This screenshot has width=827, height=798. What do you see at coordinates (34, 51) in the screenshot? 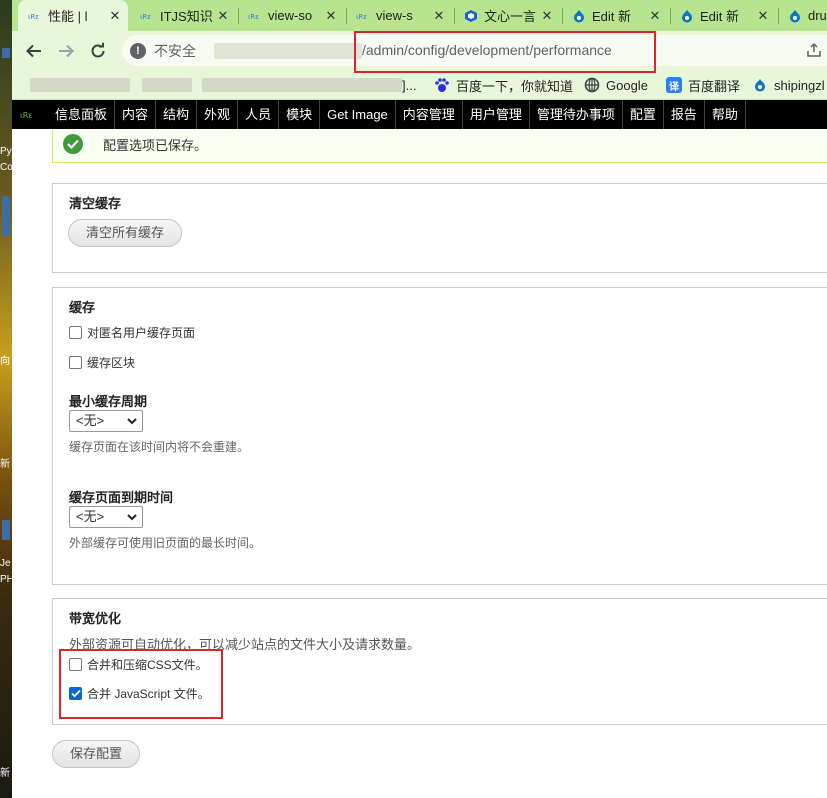
I see `back-button` at bounding box center [34, 51].